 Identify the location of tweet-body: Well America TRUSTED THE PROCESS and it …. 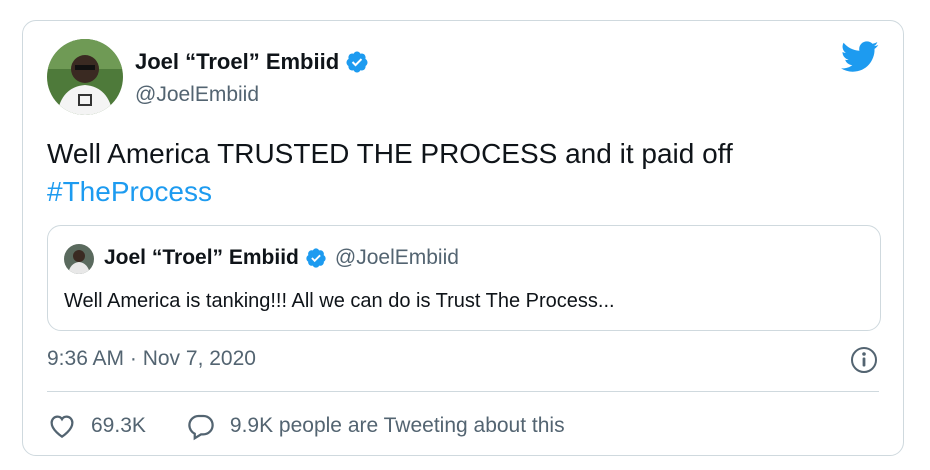
(390, 153).